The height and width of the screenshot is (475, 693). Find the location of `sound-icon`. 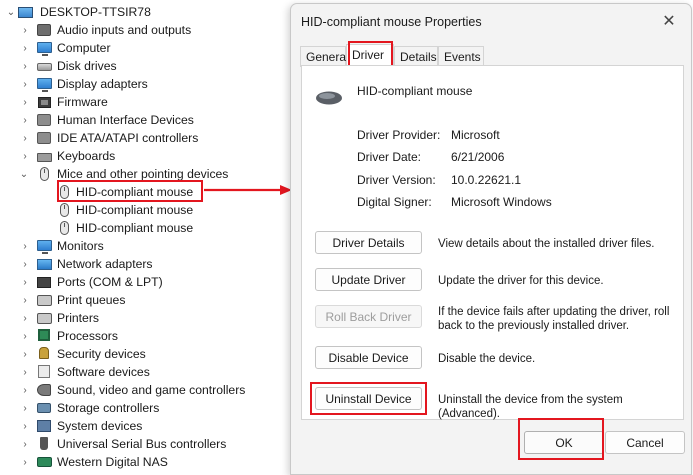

sound-icon is located at coordinates (44, 390).